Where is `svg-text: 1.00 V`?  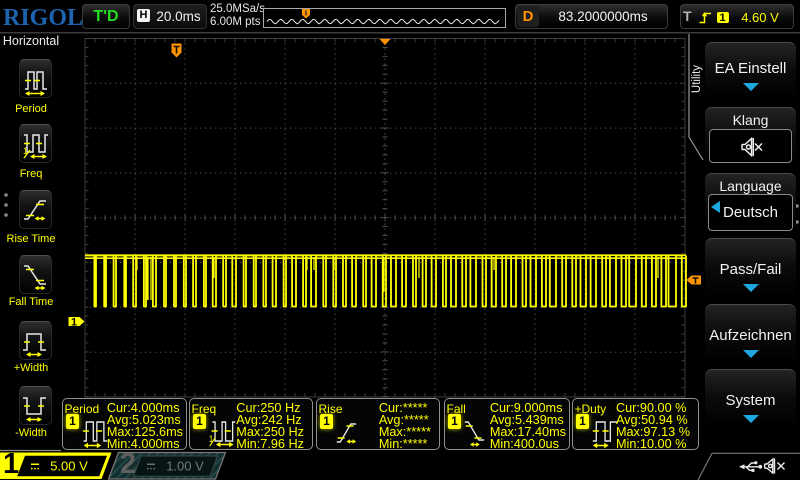 svg-text: 1.00 V is located at coordinates (185, 466).